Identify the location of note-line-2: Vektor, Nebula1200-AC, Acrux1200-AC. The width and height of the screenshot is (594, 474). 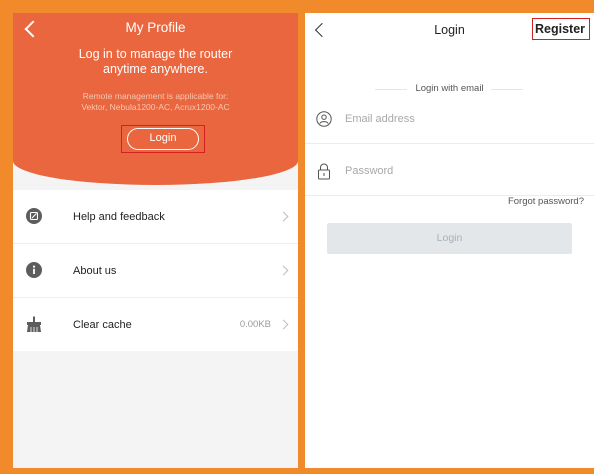
(155, 107).